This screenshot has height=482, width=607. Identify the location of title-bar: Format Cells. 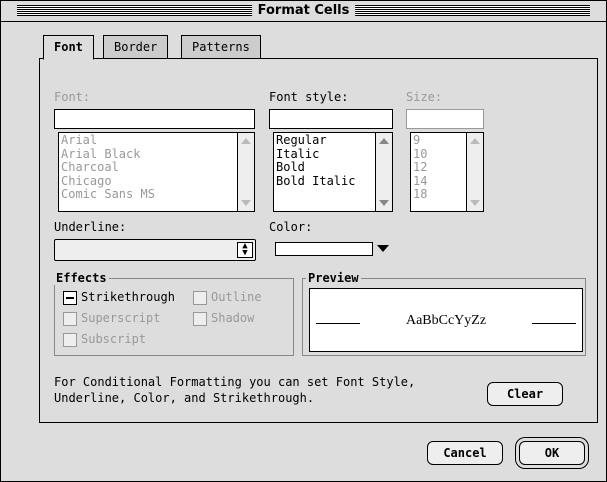
(303, 11).